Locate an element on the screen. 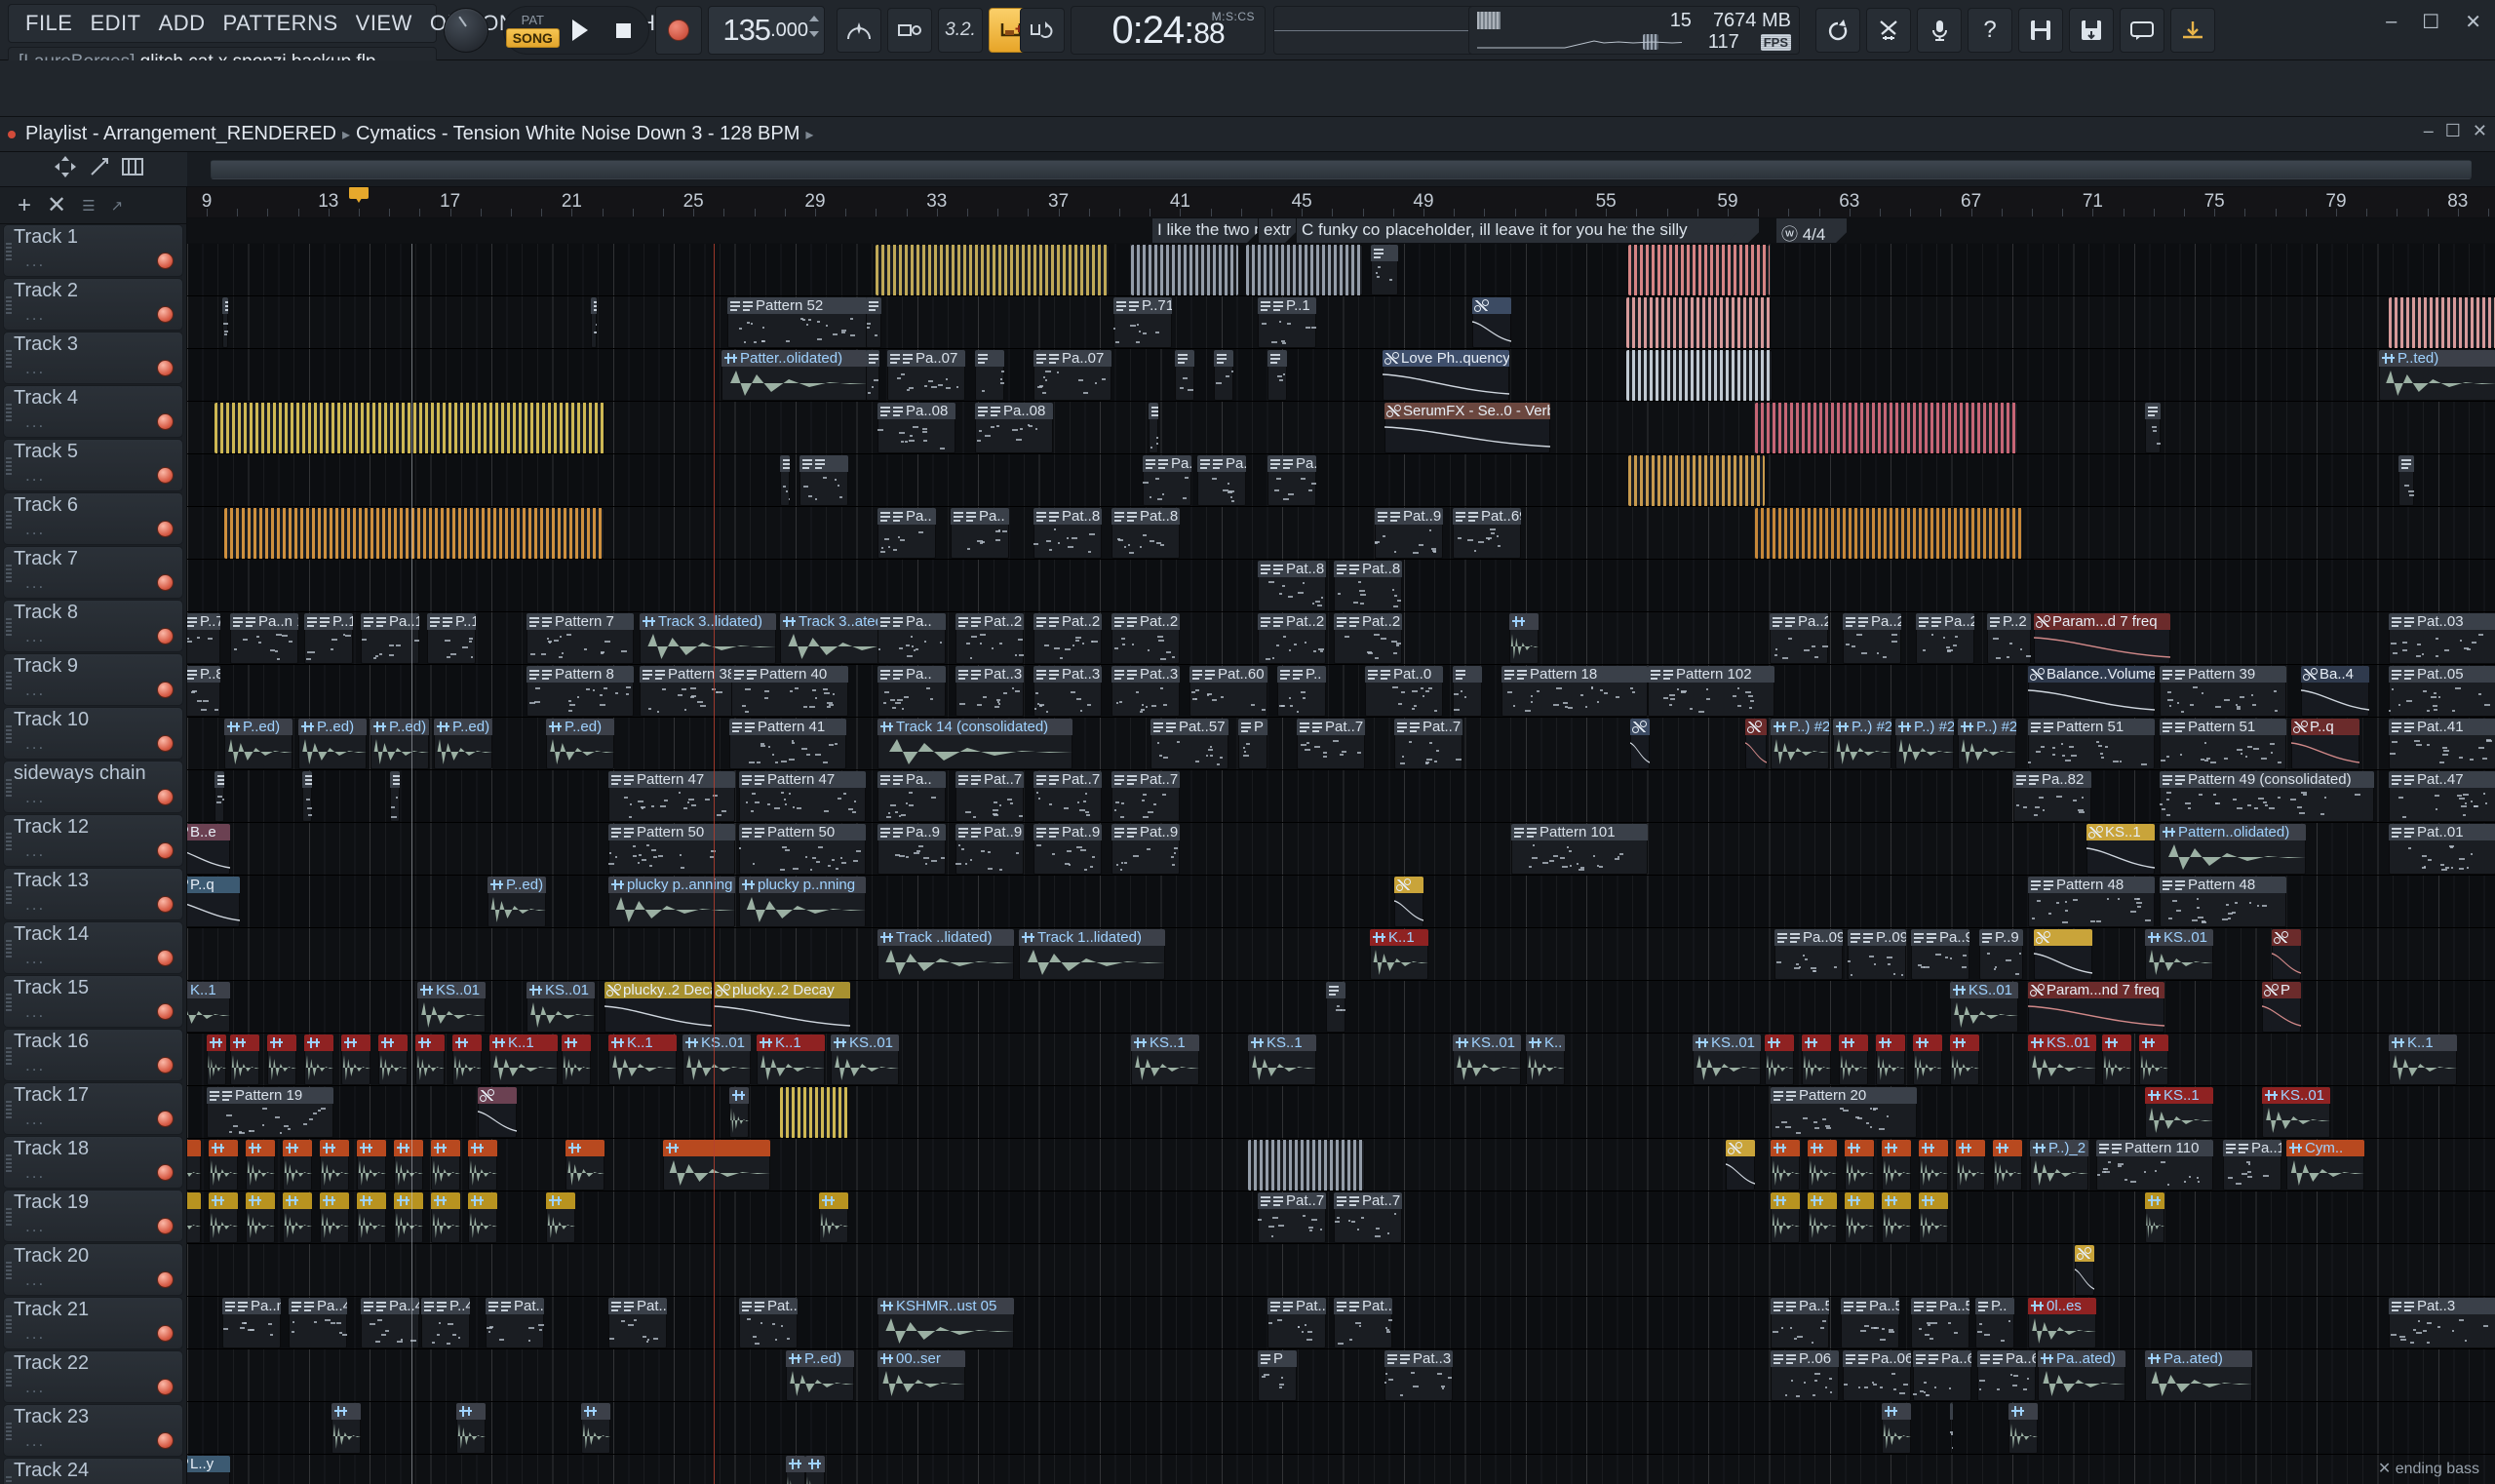 The width and height of the screenshot is (2495, 1484). audio-clip: P..ted) is located at coordinates (2437, 375).